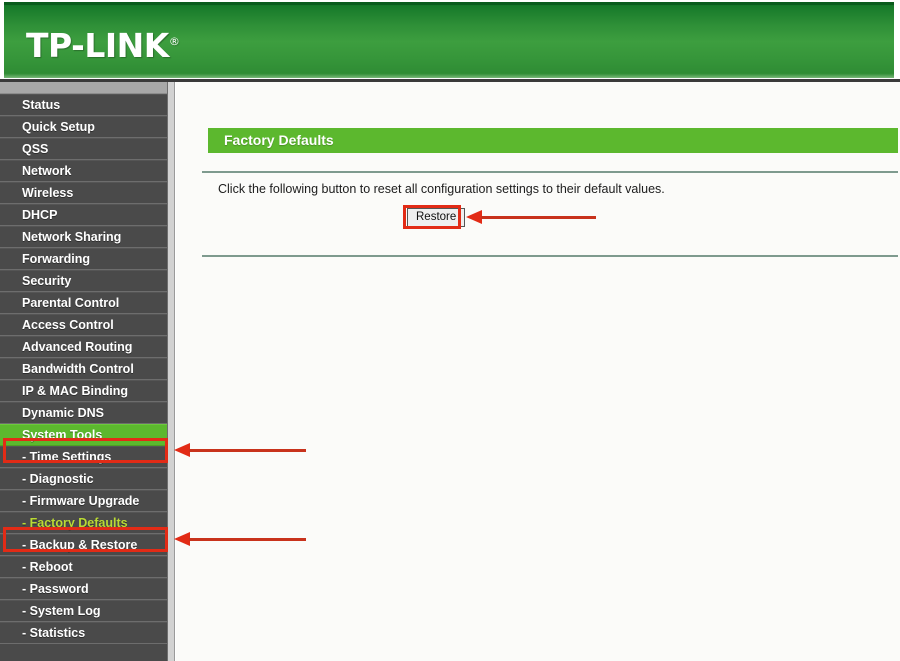  What do you see at coordinates (550, 256) in the screenshot?
I see `divider-bottom` at bounding box center [550, 256].